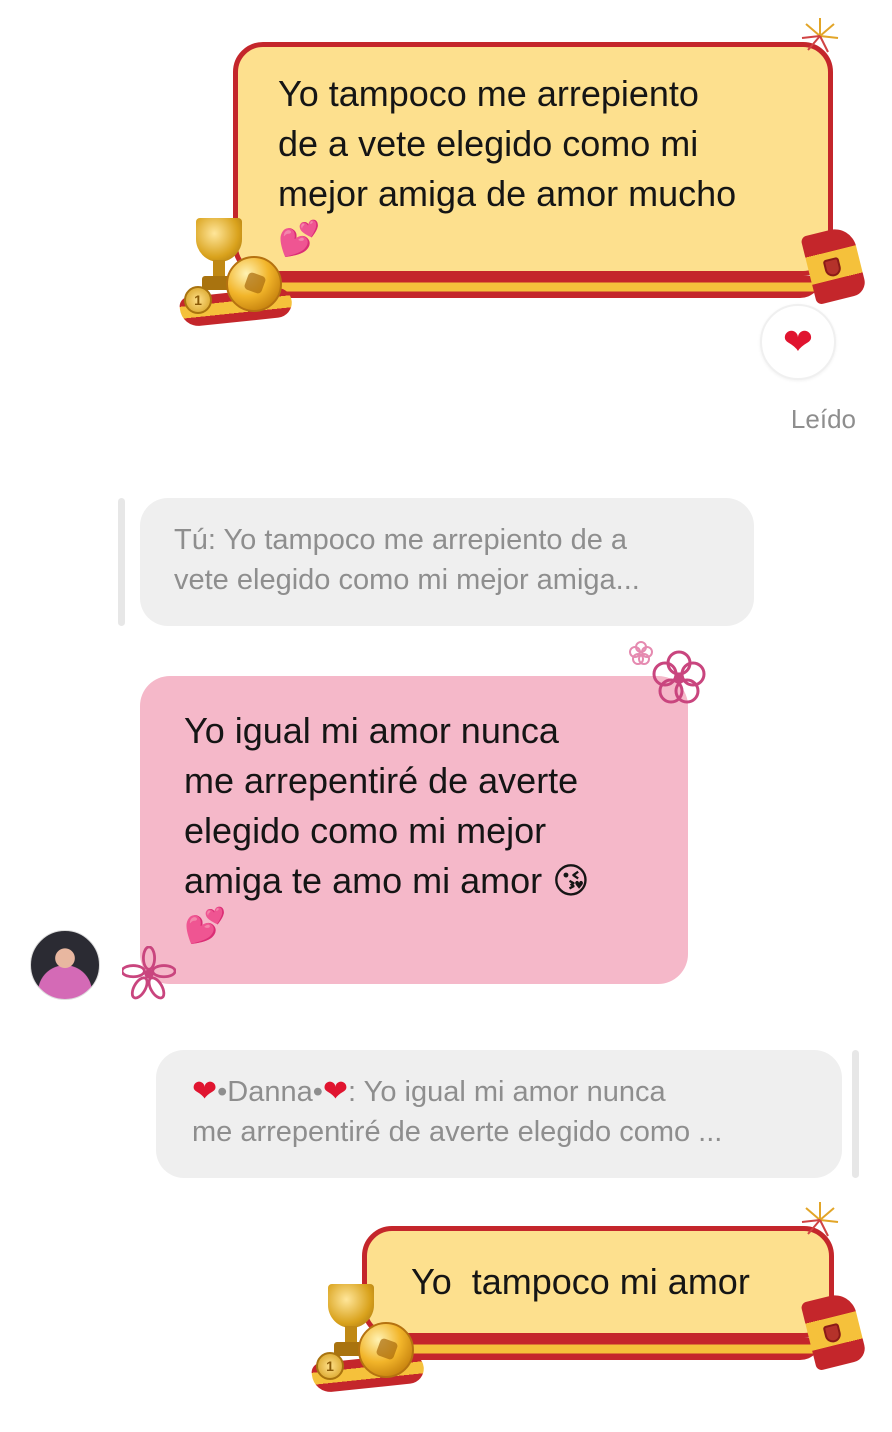 This screenshot has height=1432, width=892. Describe the element at coordinates (571, 880) in the screenshot. I see `kiss-emoji: 😘` at that location.